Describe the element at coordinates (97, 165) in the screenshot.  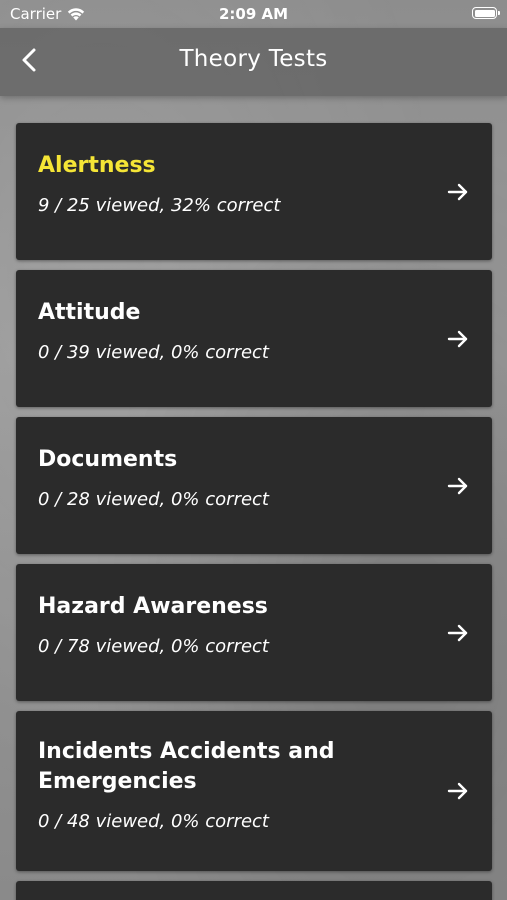
I see `topic-title: Alertness` at that location.